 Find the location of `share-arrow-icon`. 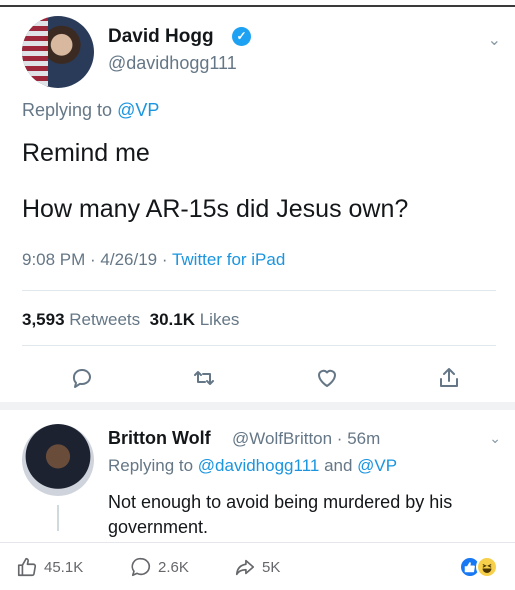

share-arrow-icon is located at coordinates (245, 567).